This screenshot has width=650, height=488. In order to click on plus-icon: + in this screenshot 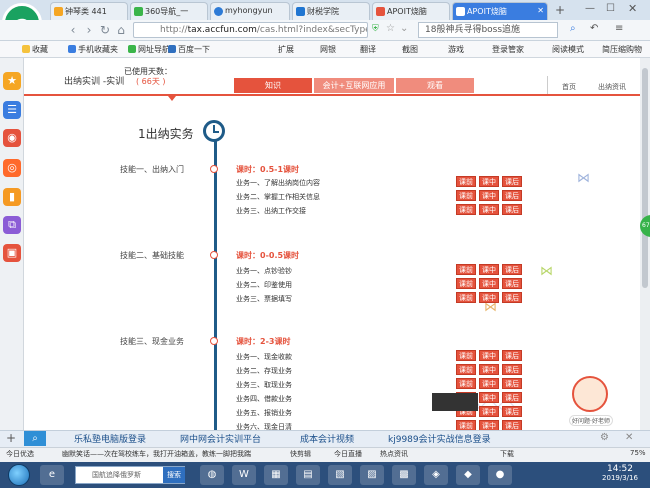, I will do `click(11, 438)`.